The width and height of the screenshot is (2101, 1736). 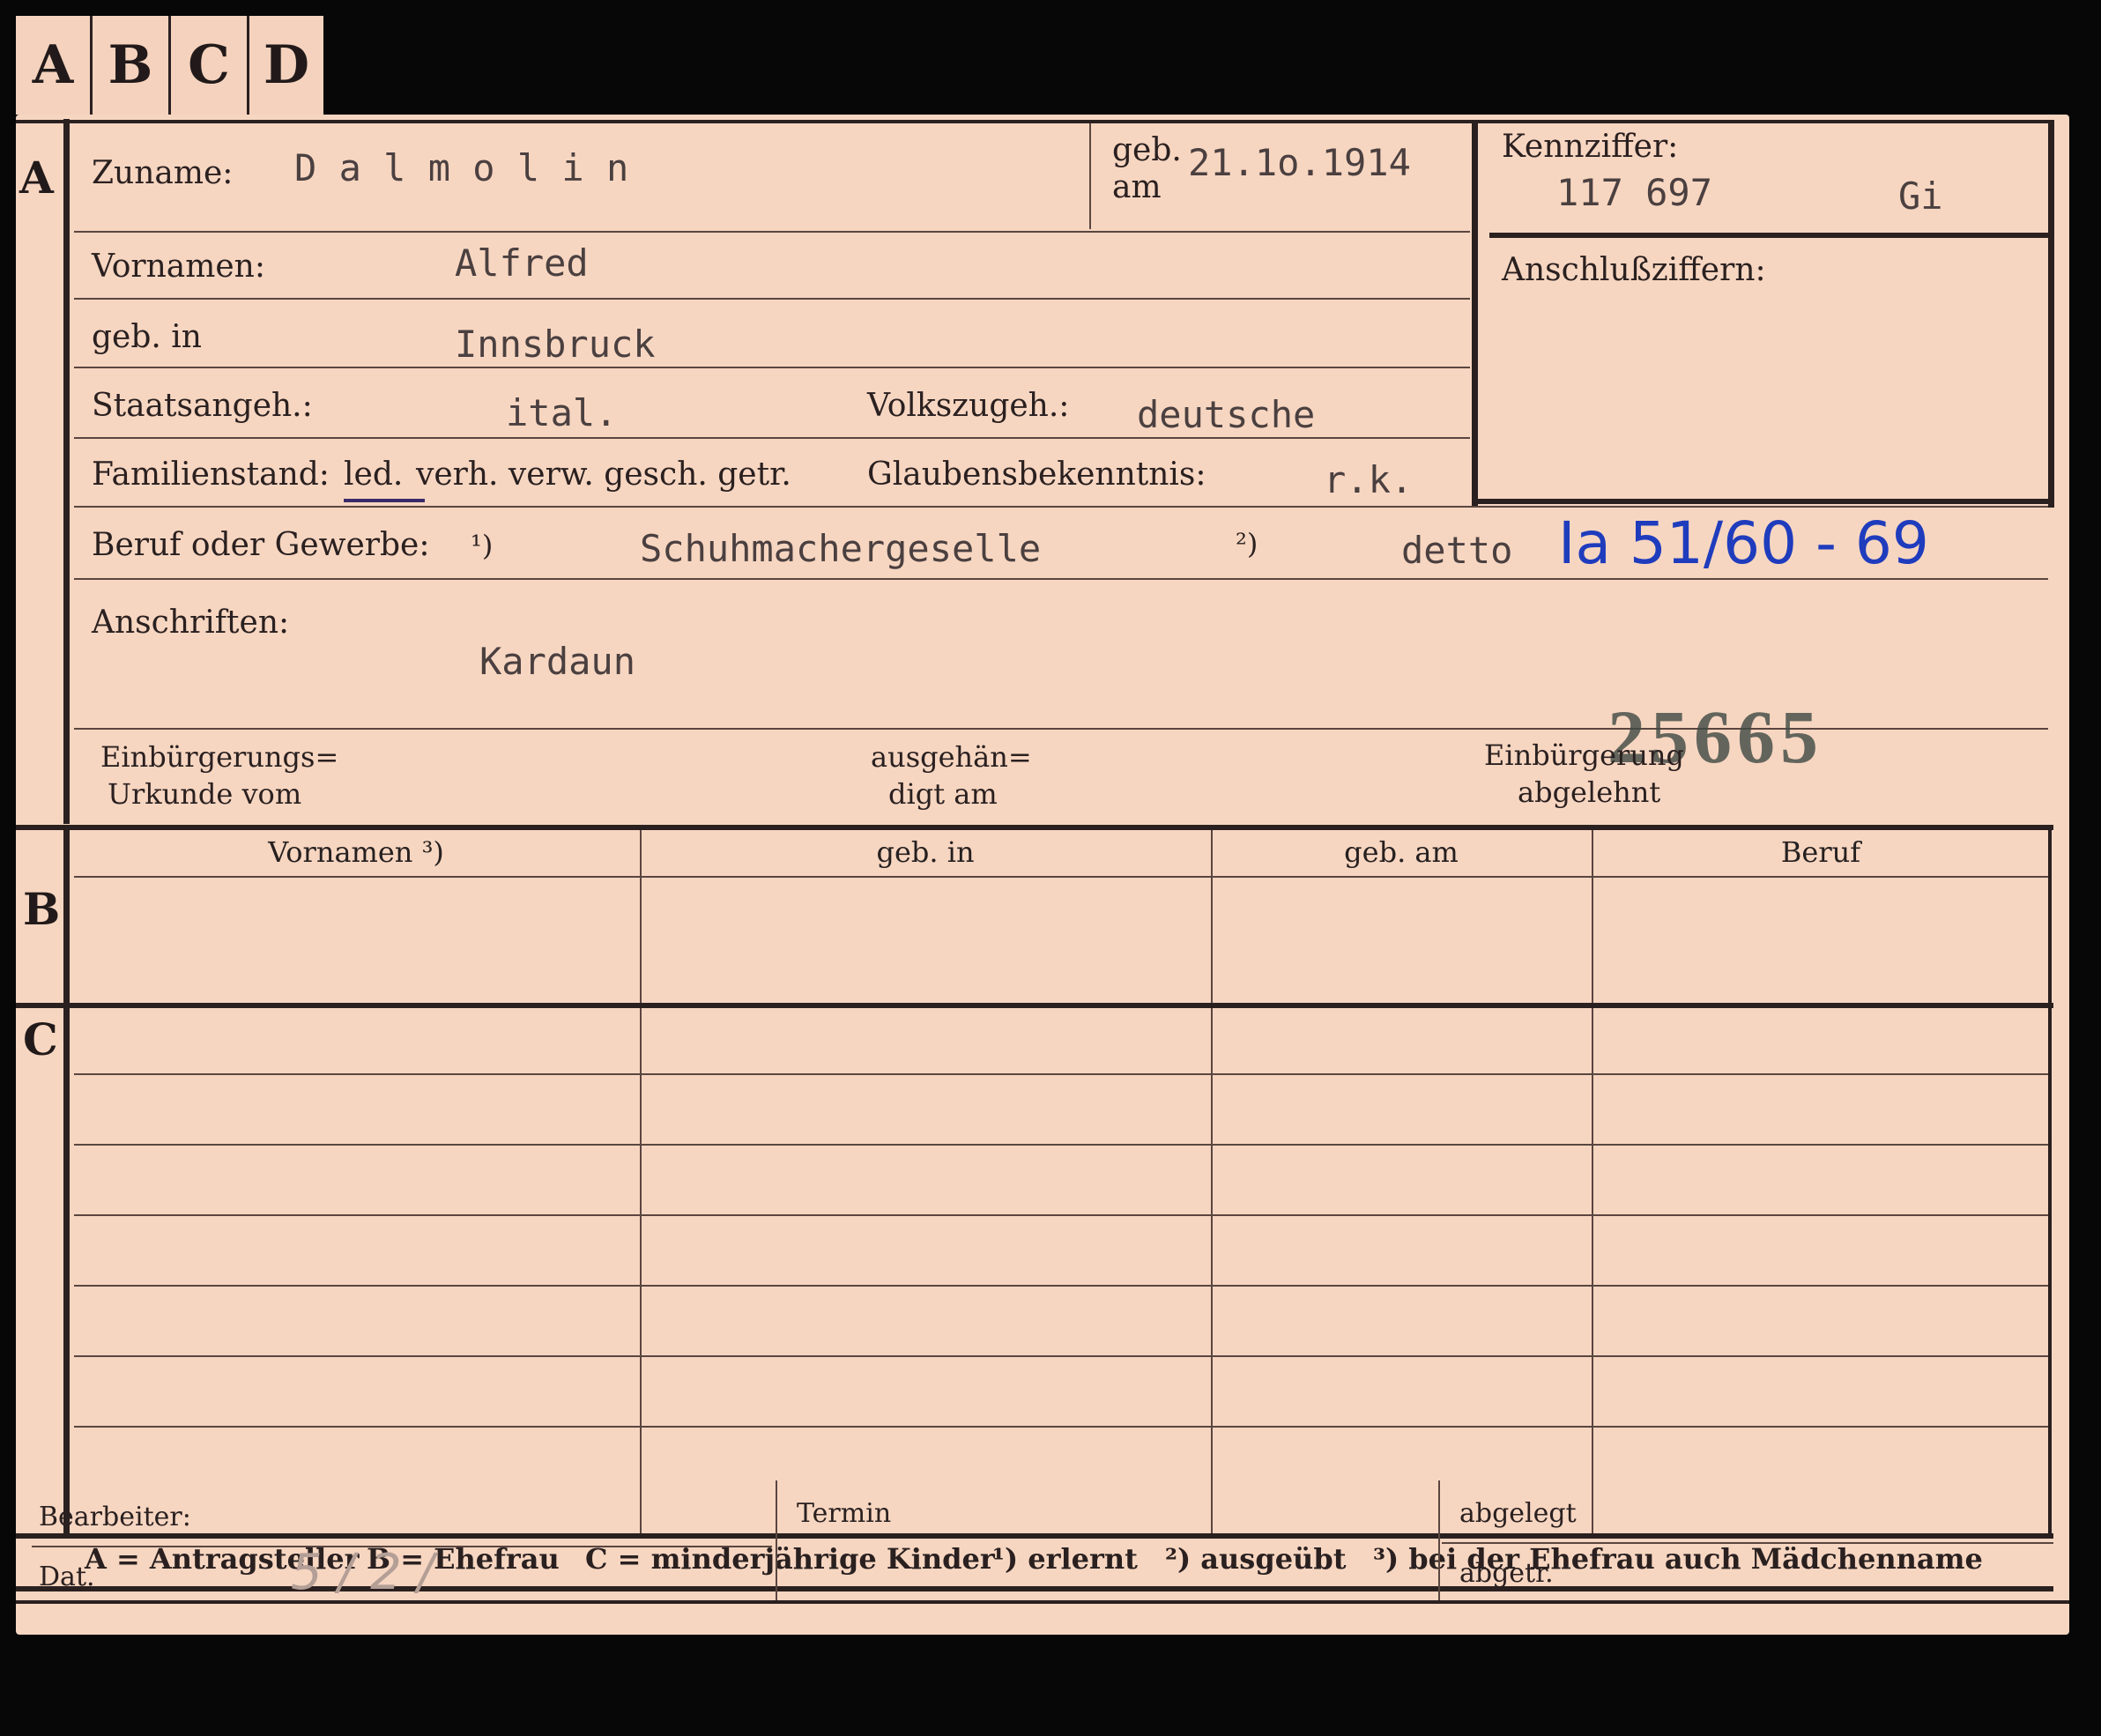 I want to click on kennziffer-separator, so click(x=1770, y=235).